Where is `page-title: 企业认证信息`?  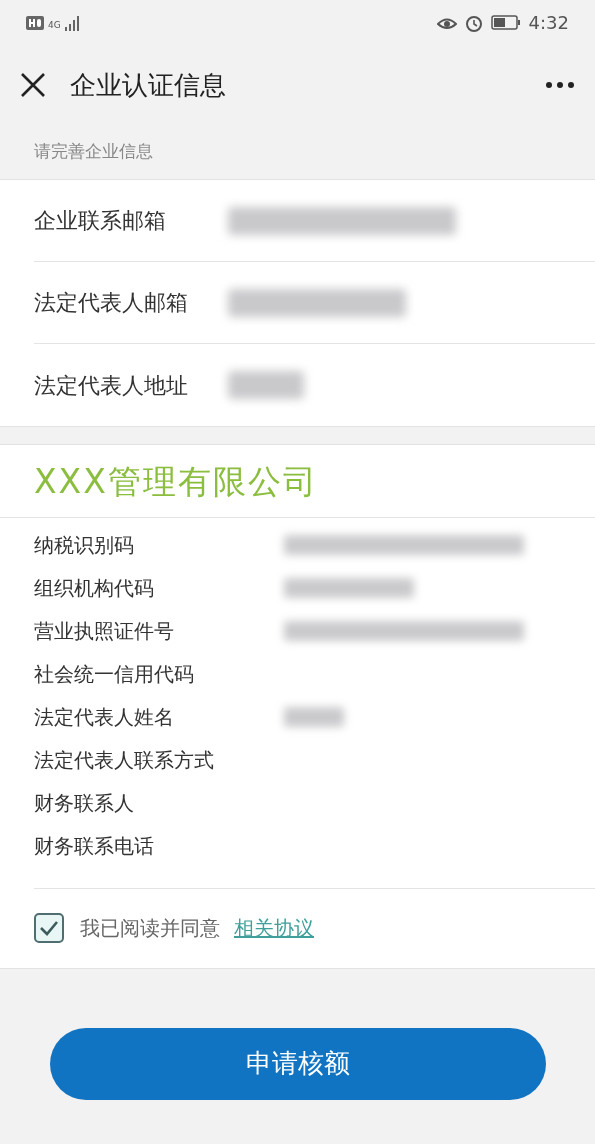
page-title: 企业认证信息 is located at coordinates (148, 85).